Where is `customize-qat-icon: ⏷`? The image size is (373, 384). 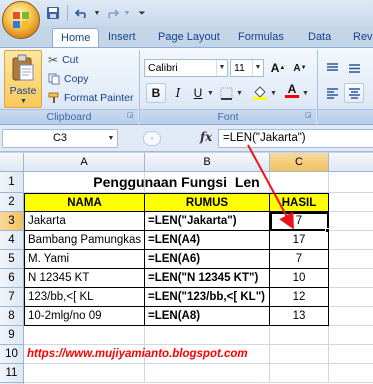
customize-qat-icon: ⏷ is located at coordinates (142, 13).